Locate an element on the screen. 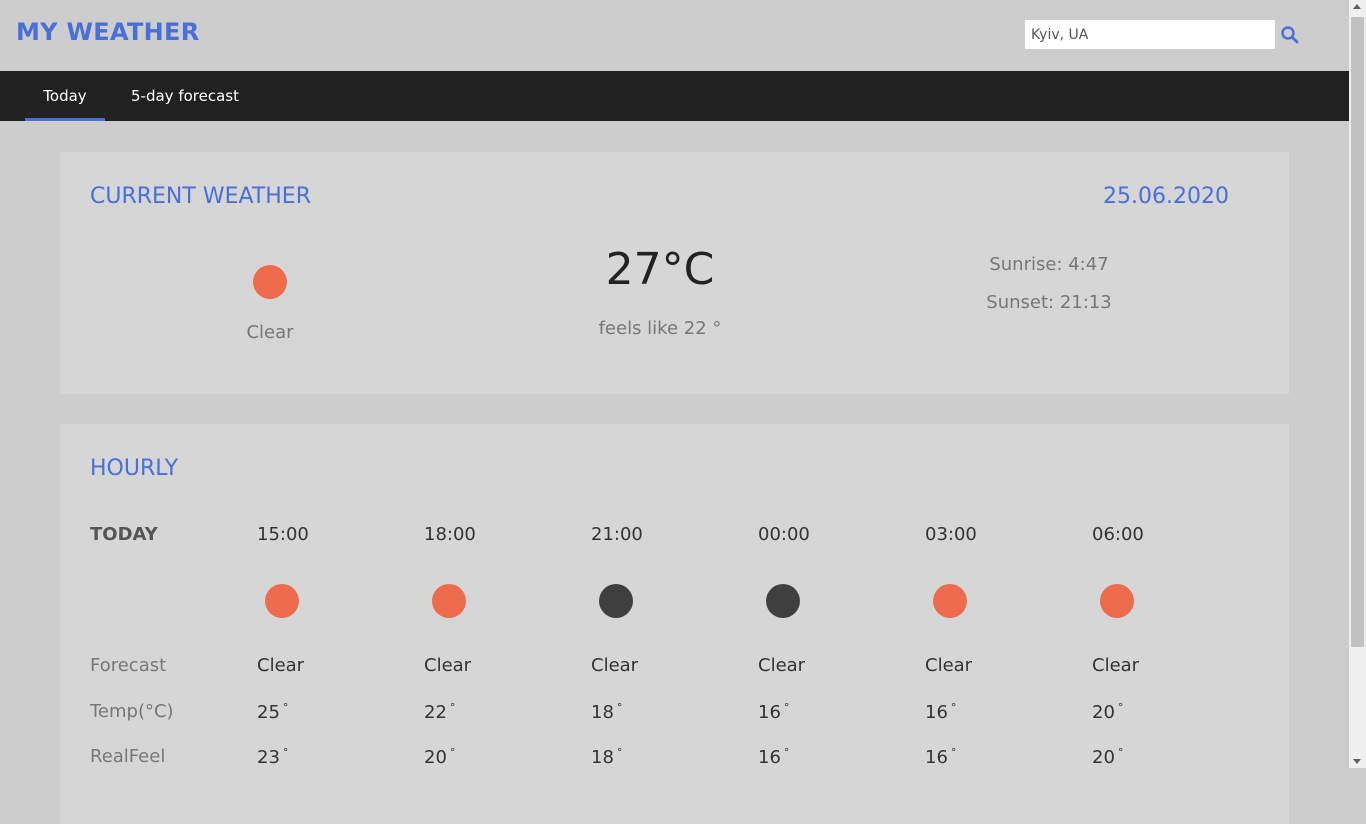  sunset-time: Sunset: 21:13 is located at coordinates (1049, 302).